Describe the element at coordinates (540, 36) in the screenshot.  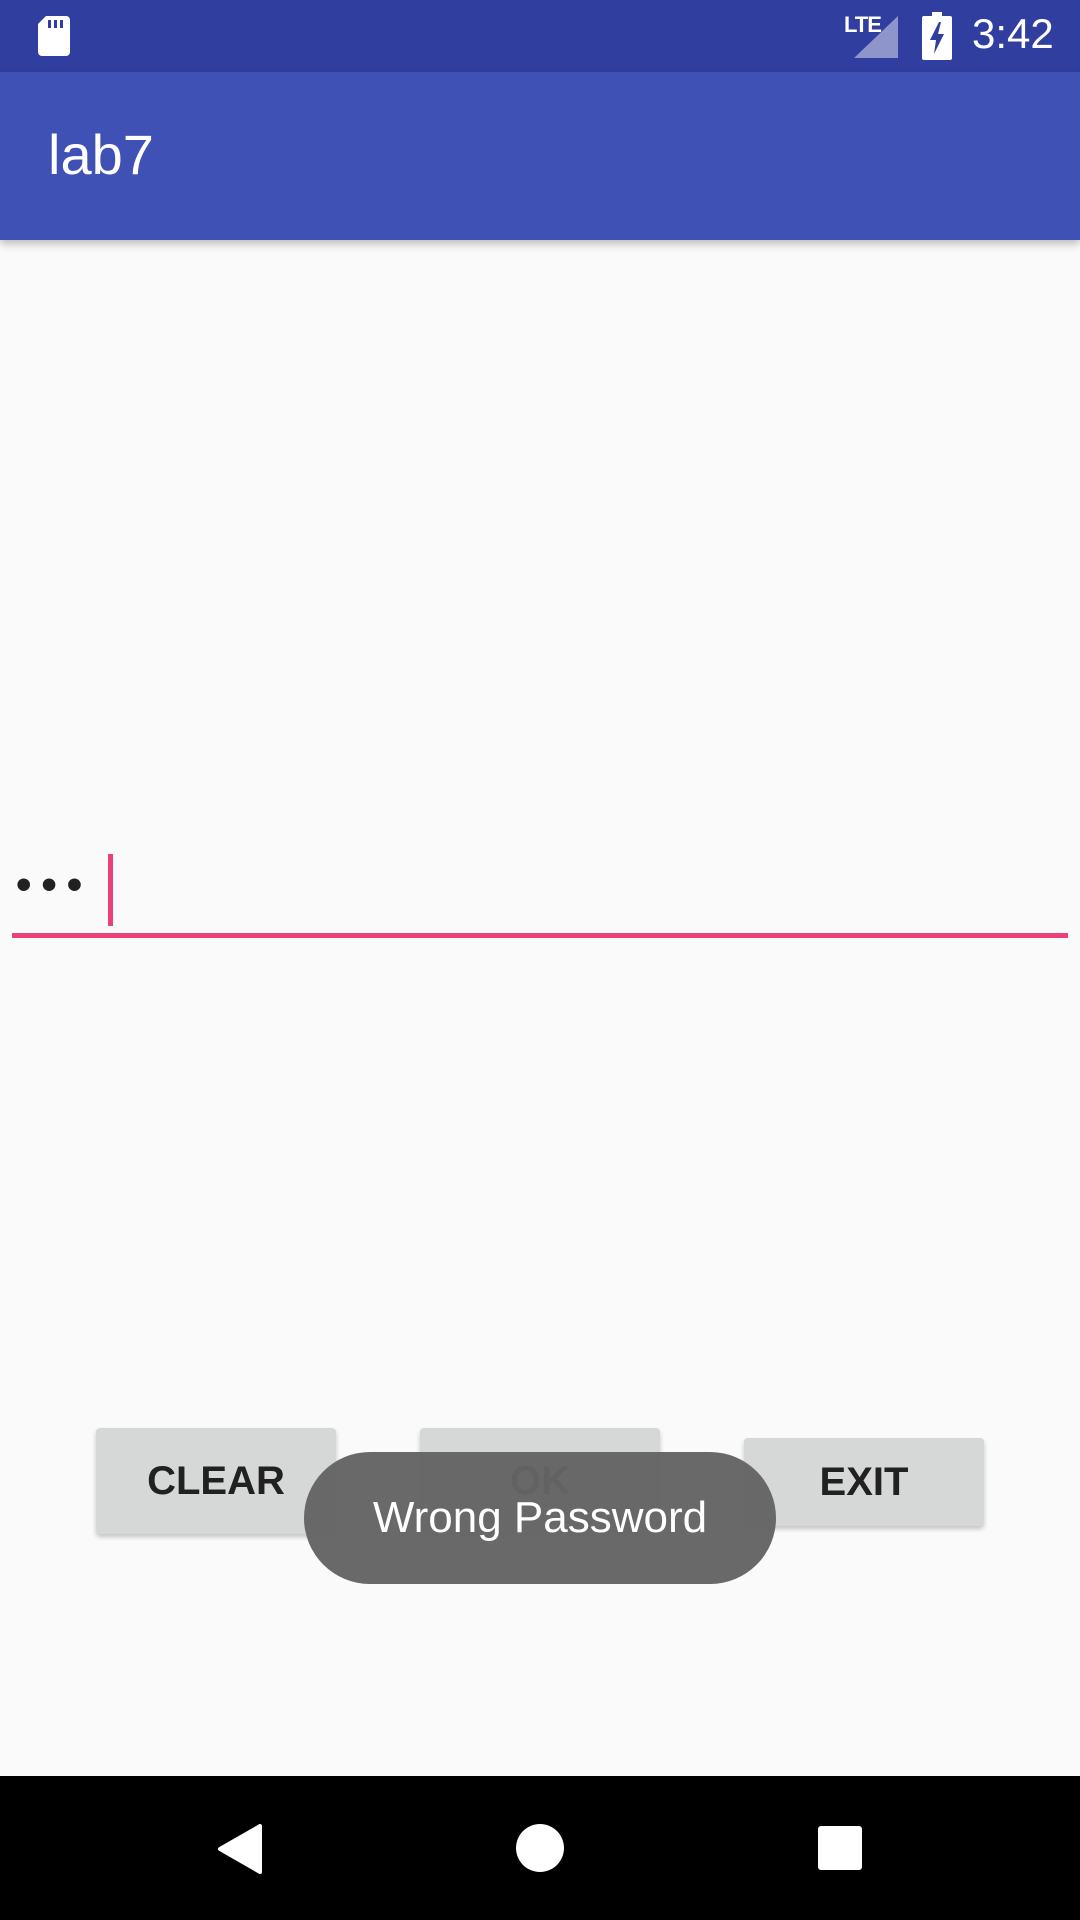
I see `status-bar: LTE 3:42` at that location.